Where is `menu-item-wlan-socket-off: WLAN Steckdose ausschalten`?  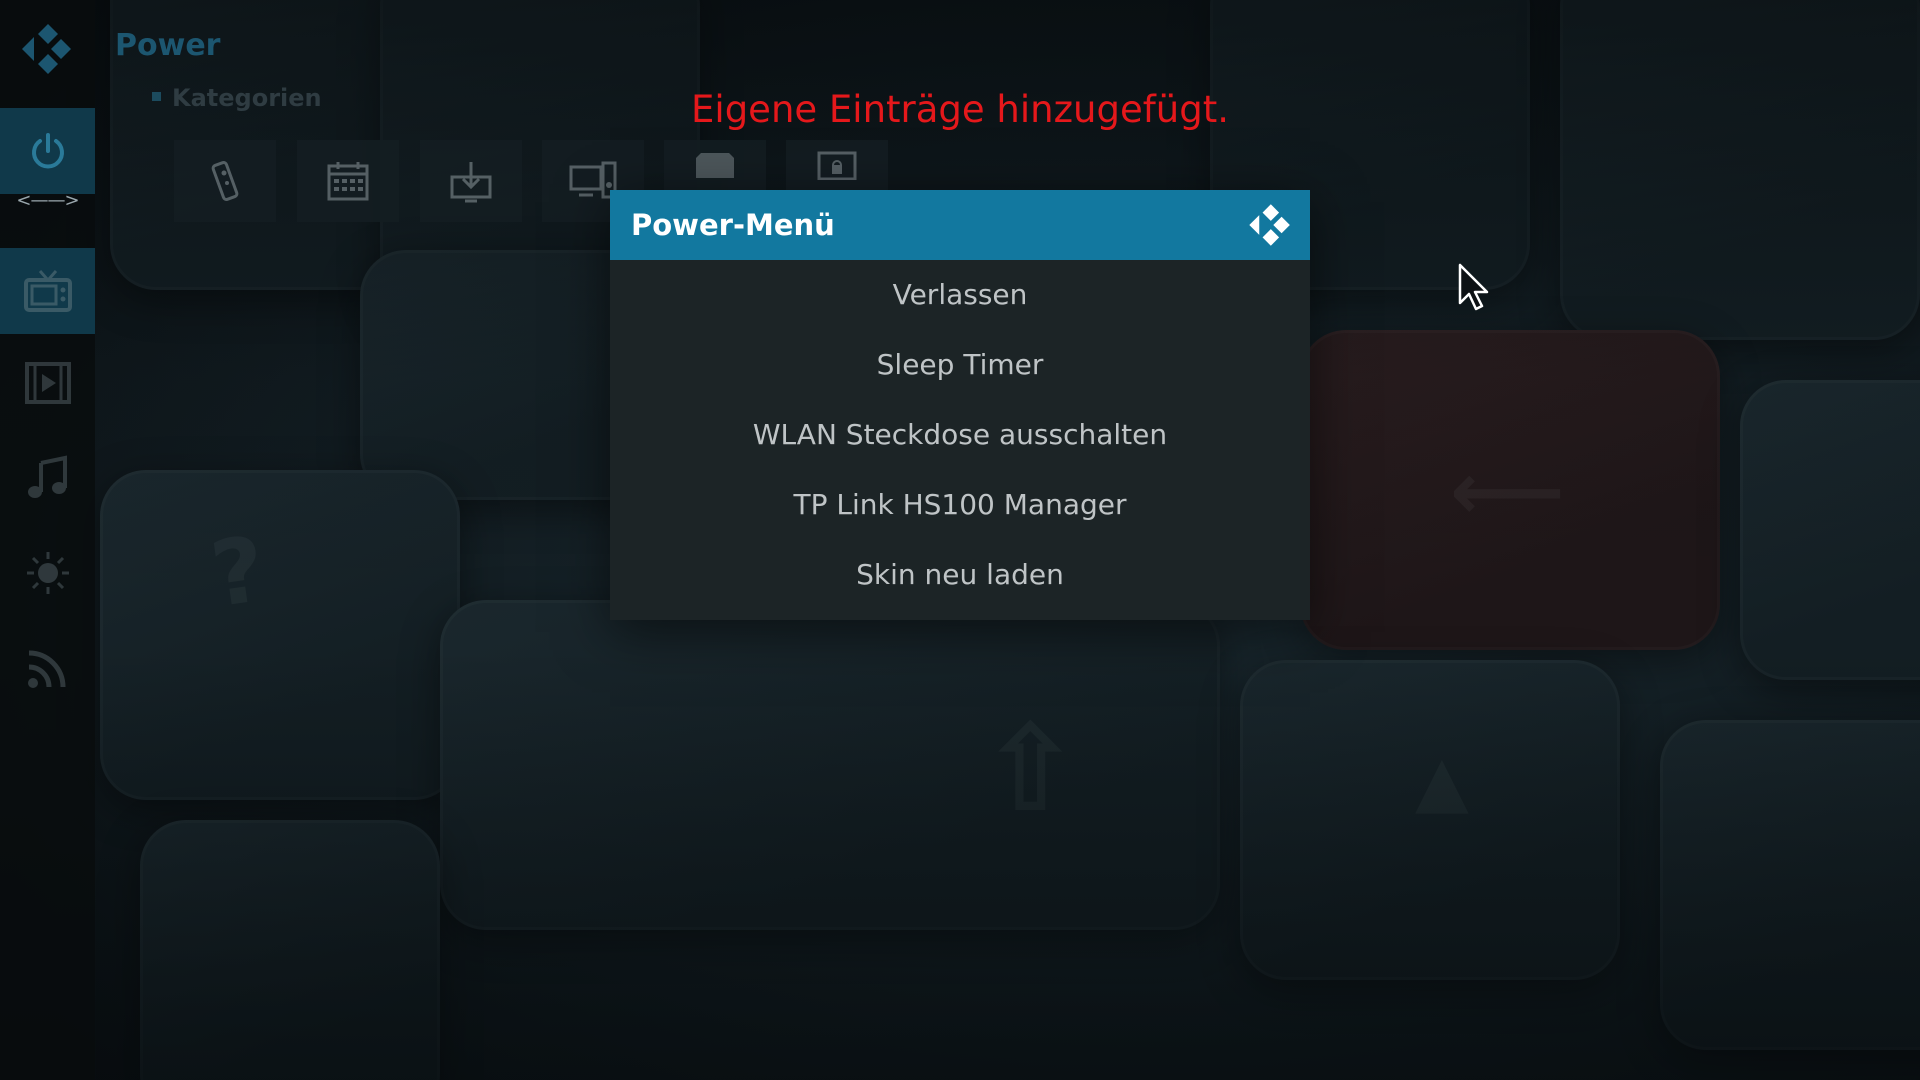
menu-item-wlan-socket-off: WLAN Steckdose ausschalten is located at coordinates (960, 435).